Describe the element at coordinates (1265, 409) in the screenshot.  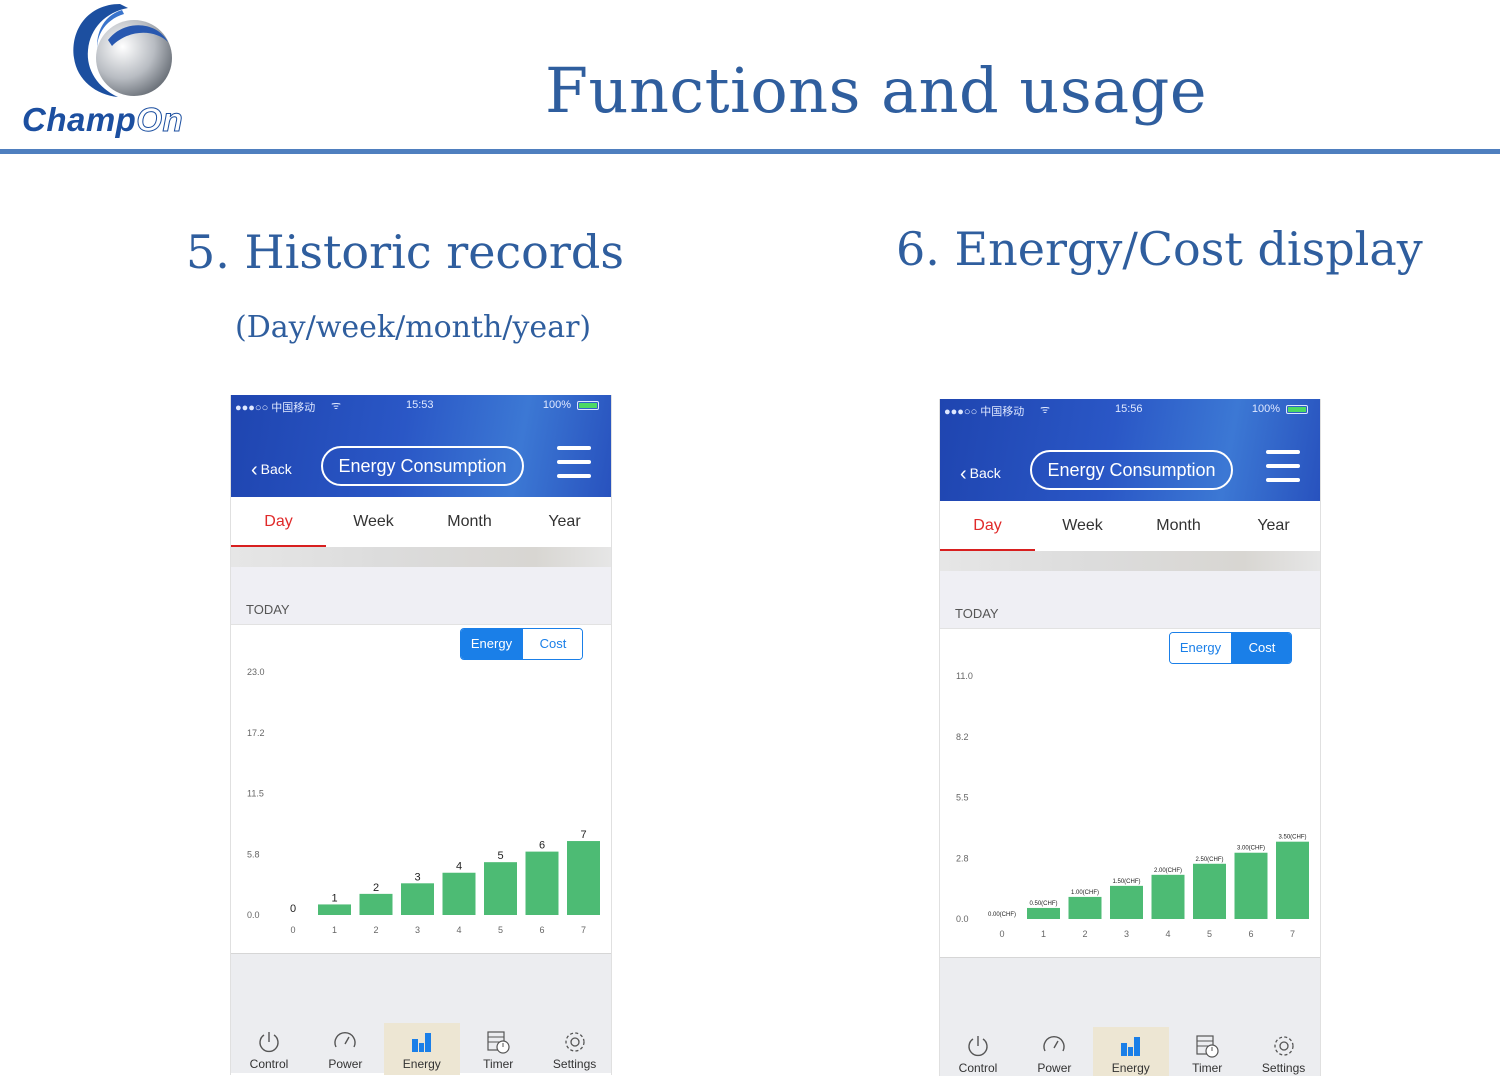
I see `battery-percent: 100%` at that location.